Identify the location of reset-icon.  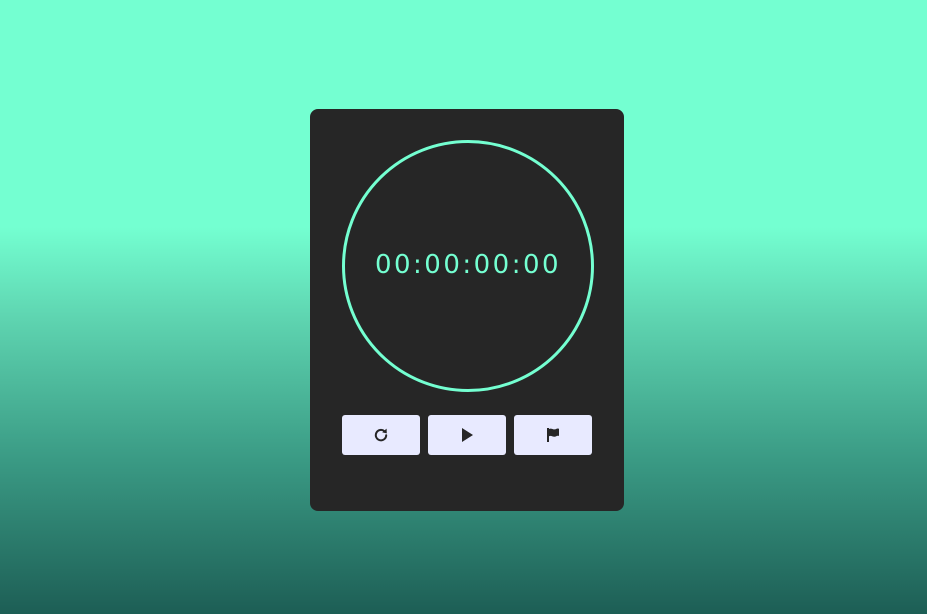
(381, 435).